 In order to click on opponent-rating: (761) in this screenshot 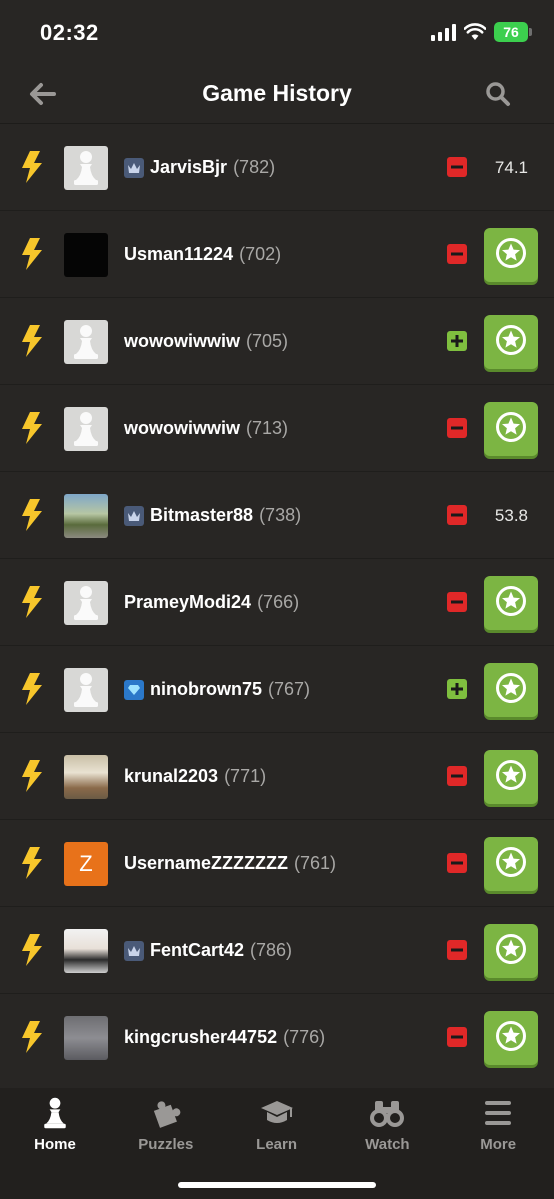, I will do `click(315, 863)`.